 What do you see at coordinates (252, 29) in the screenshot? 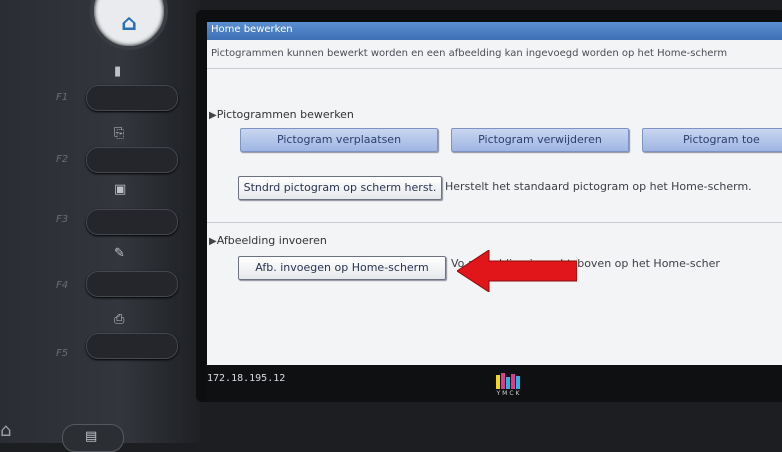
I see `page-title: Home bewerken` at bounding box center [252, 29].